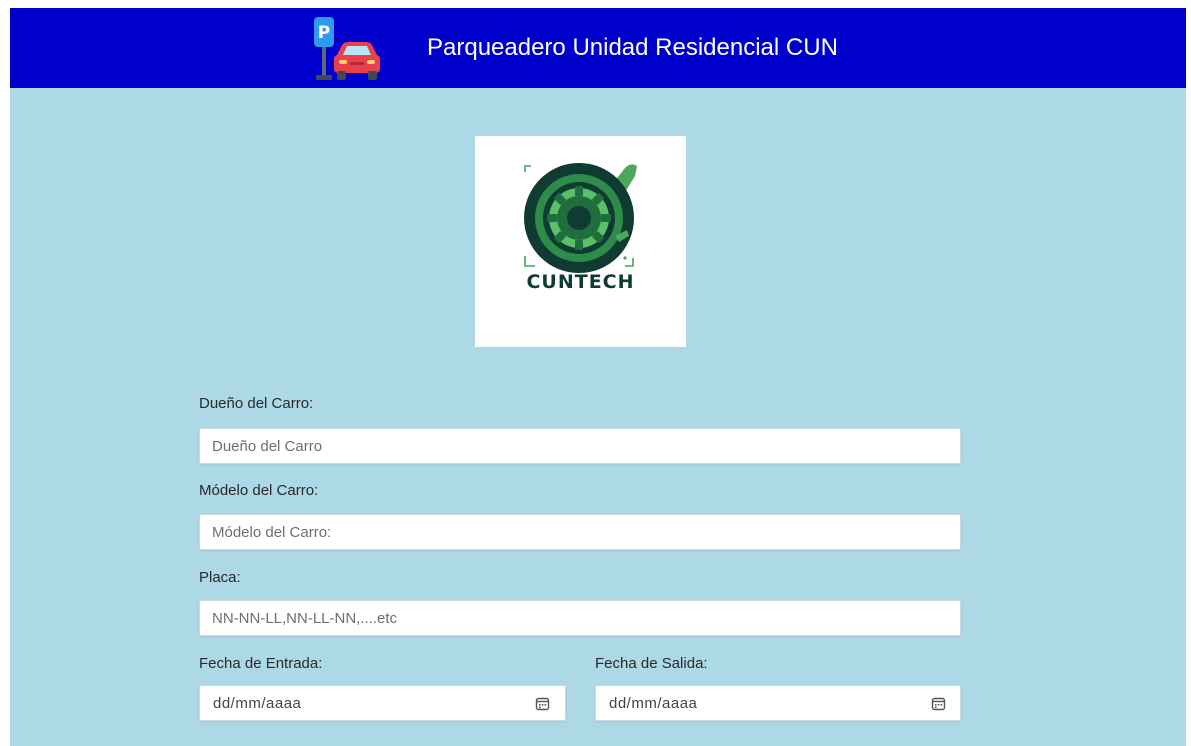  What do you see at coordinates (220, 577) in the screenshot?
I see `plate-label: Placa:` at bounding box center [220, 577].